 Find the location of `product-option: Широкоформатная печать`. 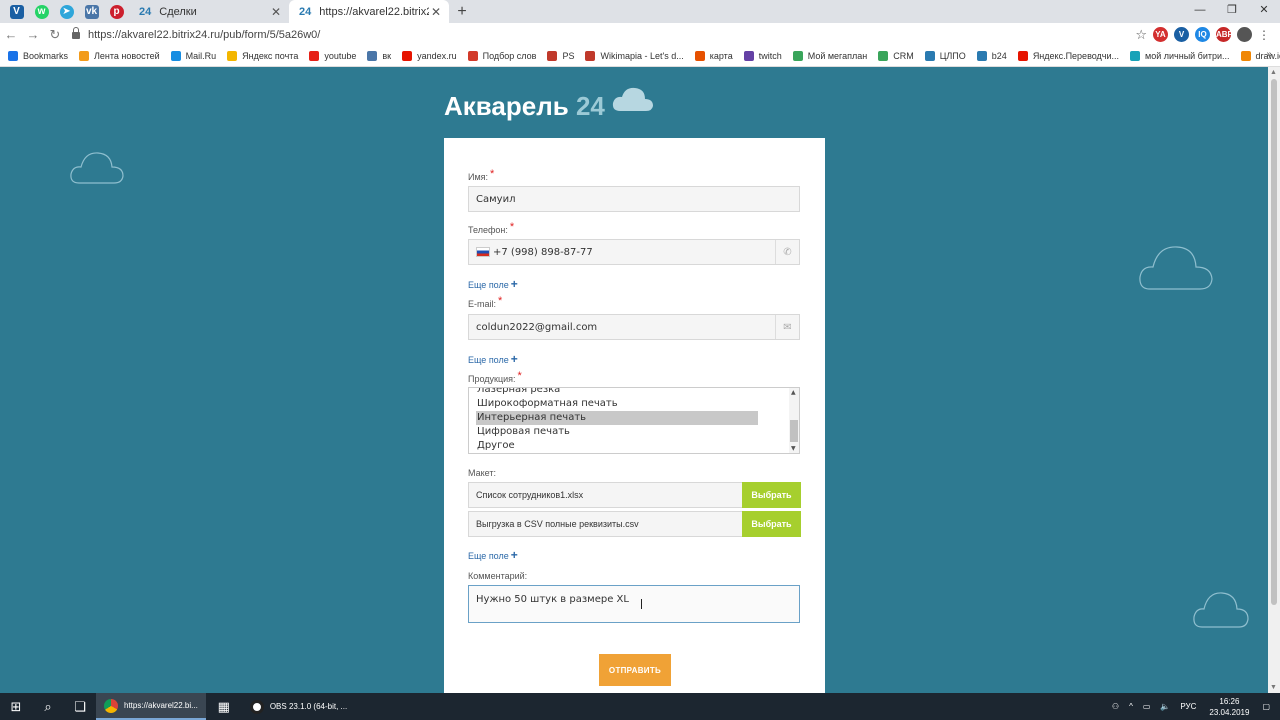

product-option: Широкоформатная печать is located at coordinates (617, 404).